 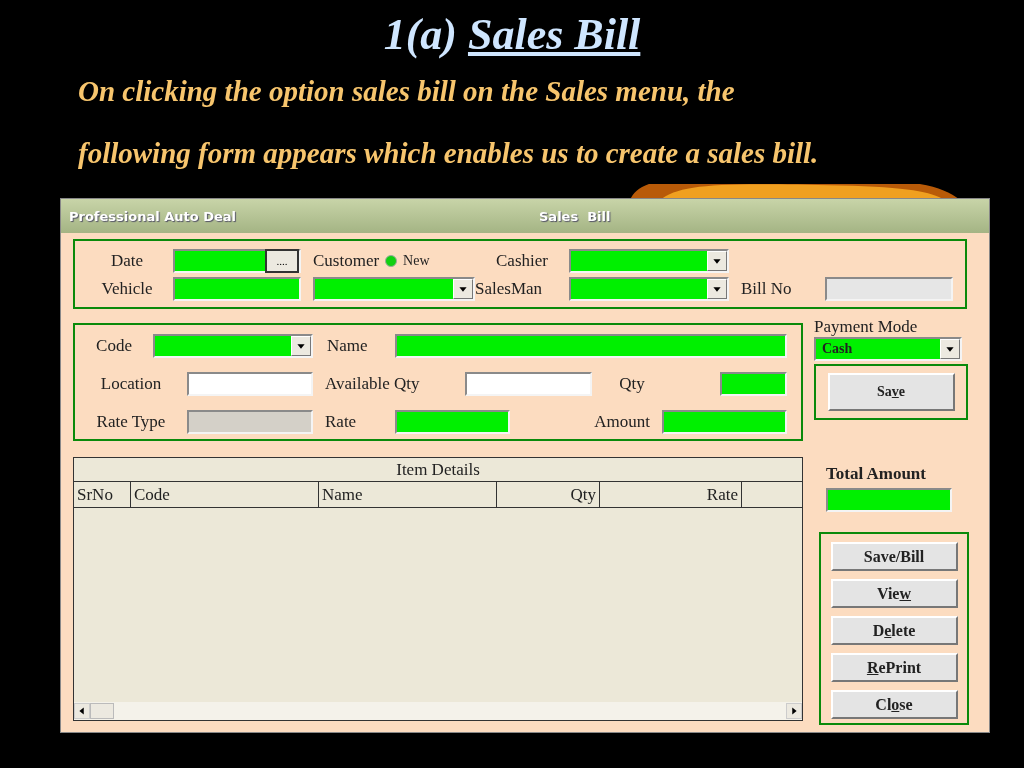 What do you see at coordinates (724, 422) in the screenshot?
I see `amount-field` at bounding box center [724, 422].